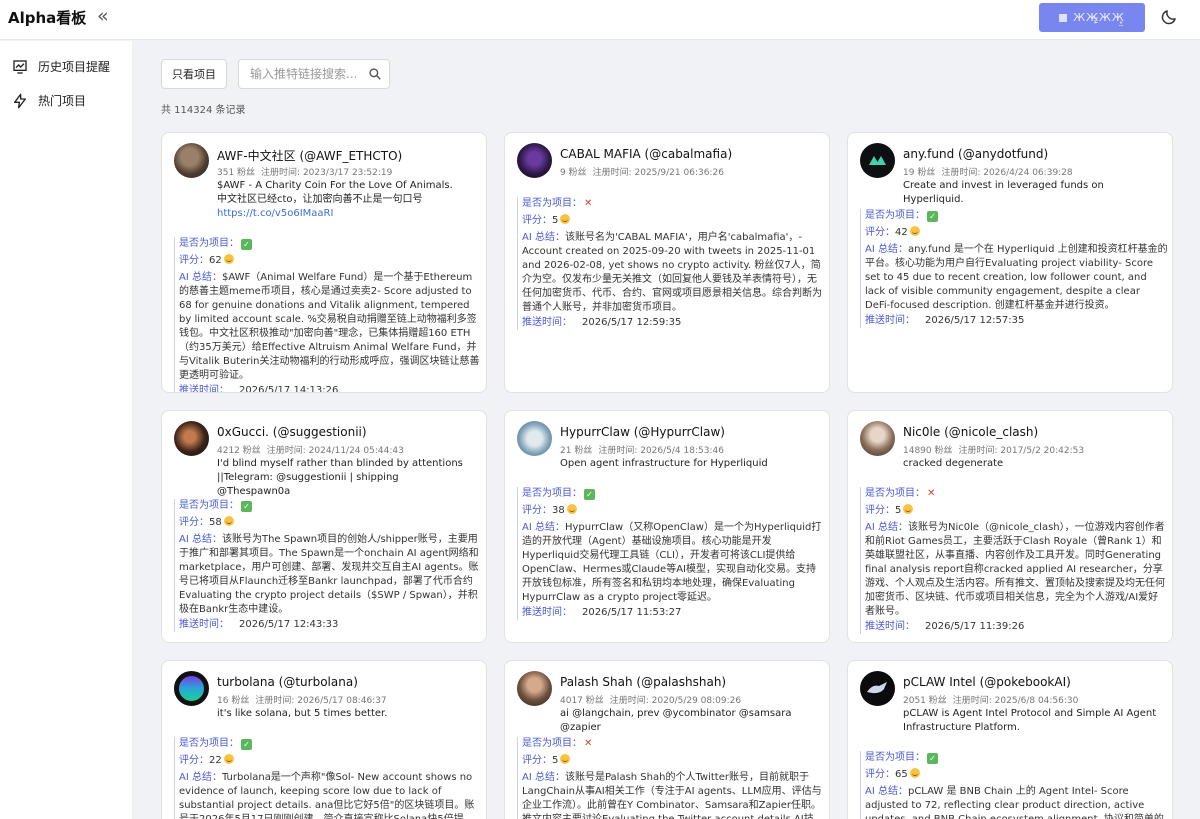 The height and width of the screenshot is (819, 1200). What do you see at coordinates (203, 110) in the screenshot?
I see `record-count: 共 114324 条记录` at bounding box center [203, 110].